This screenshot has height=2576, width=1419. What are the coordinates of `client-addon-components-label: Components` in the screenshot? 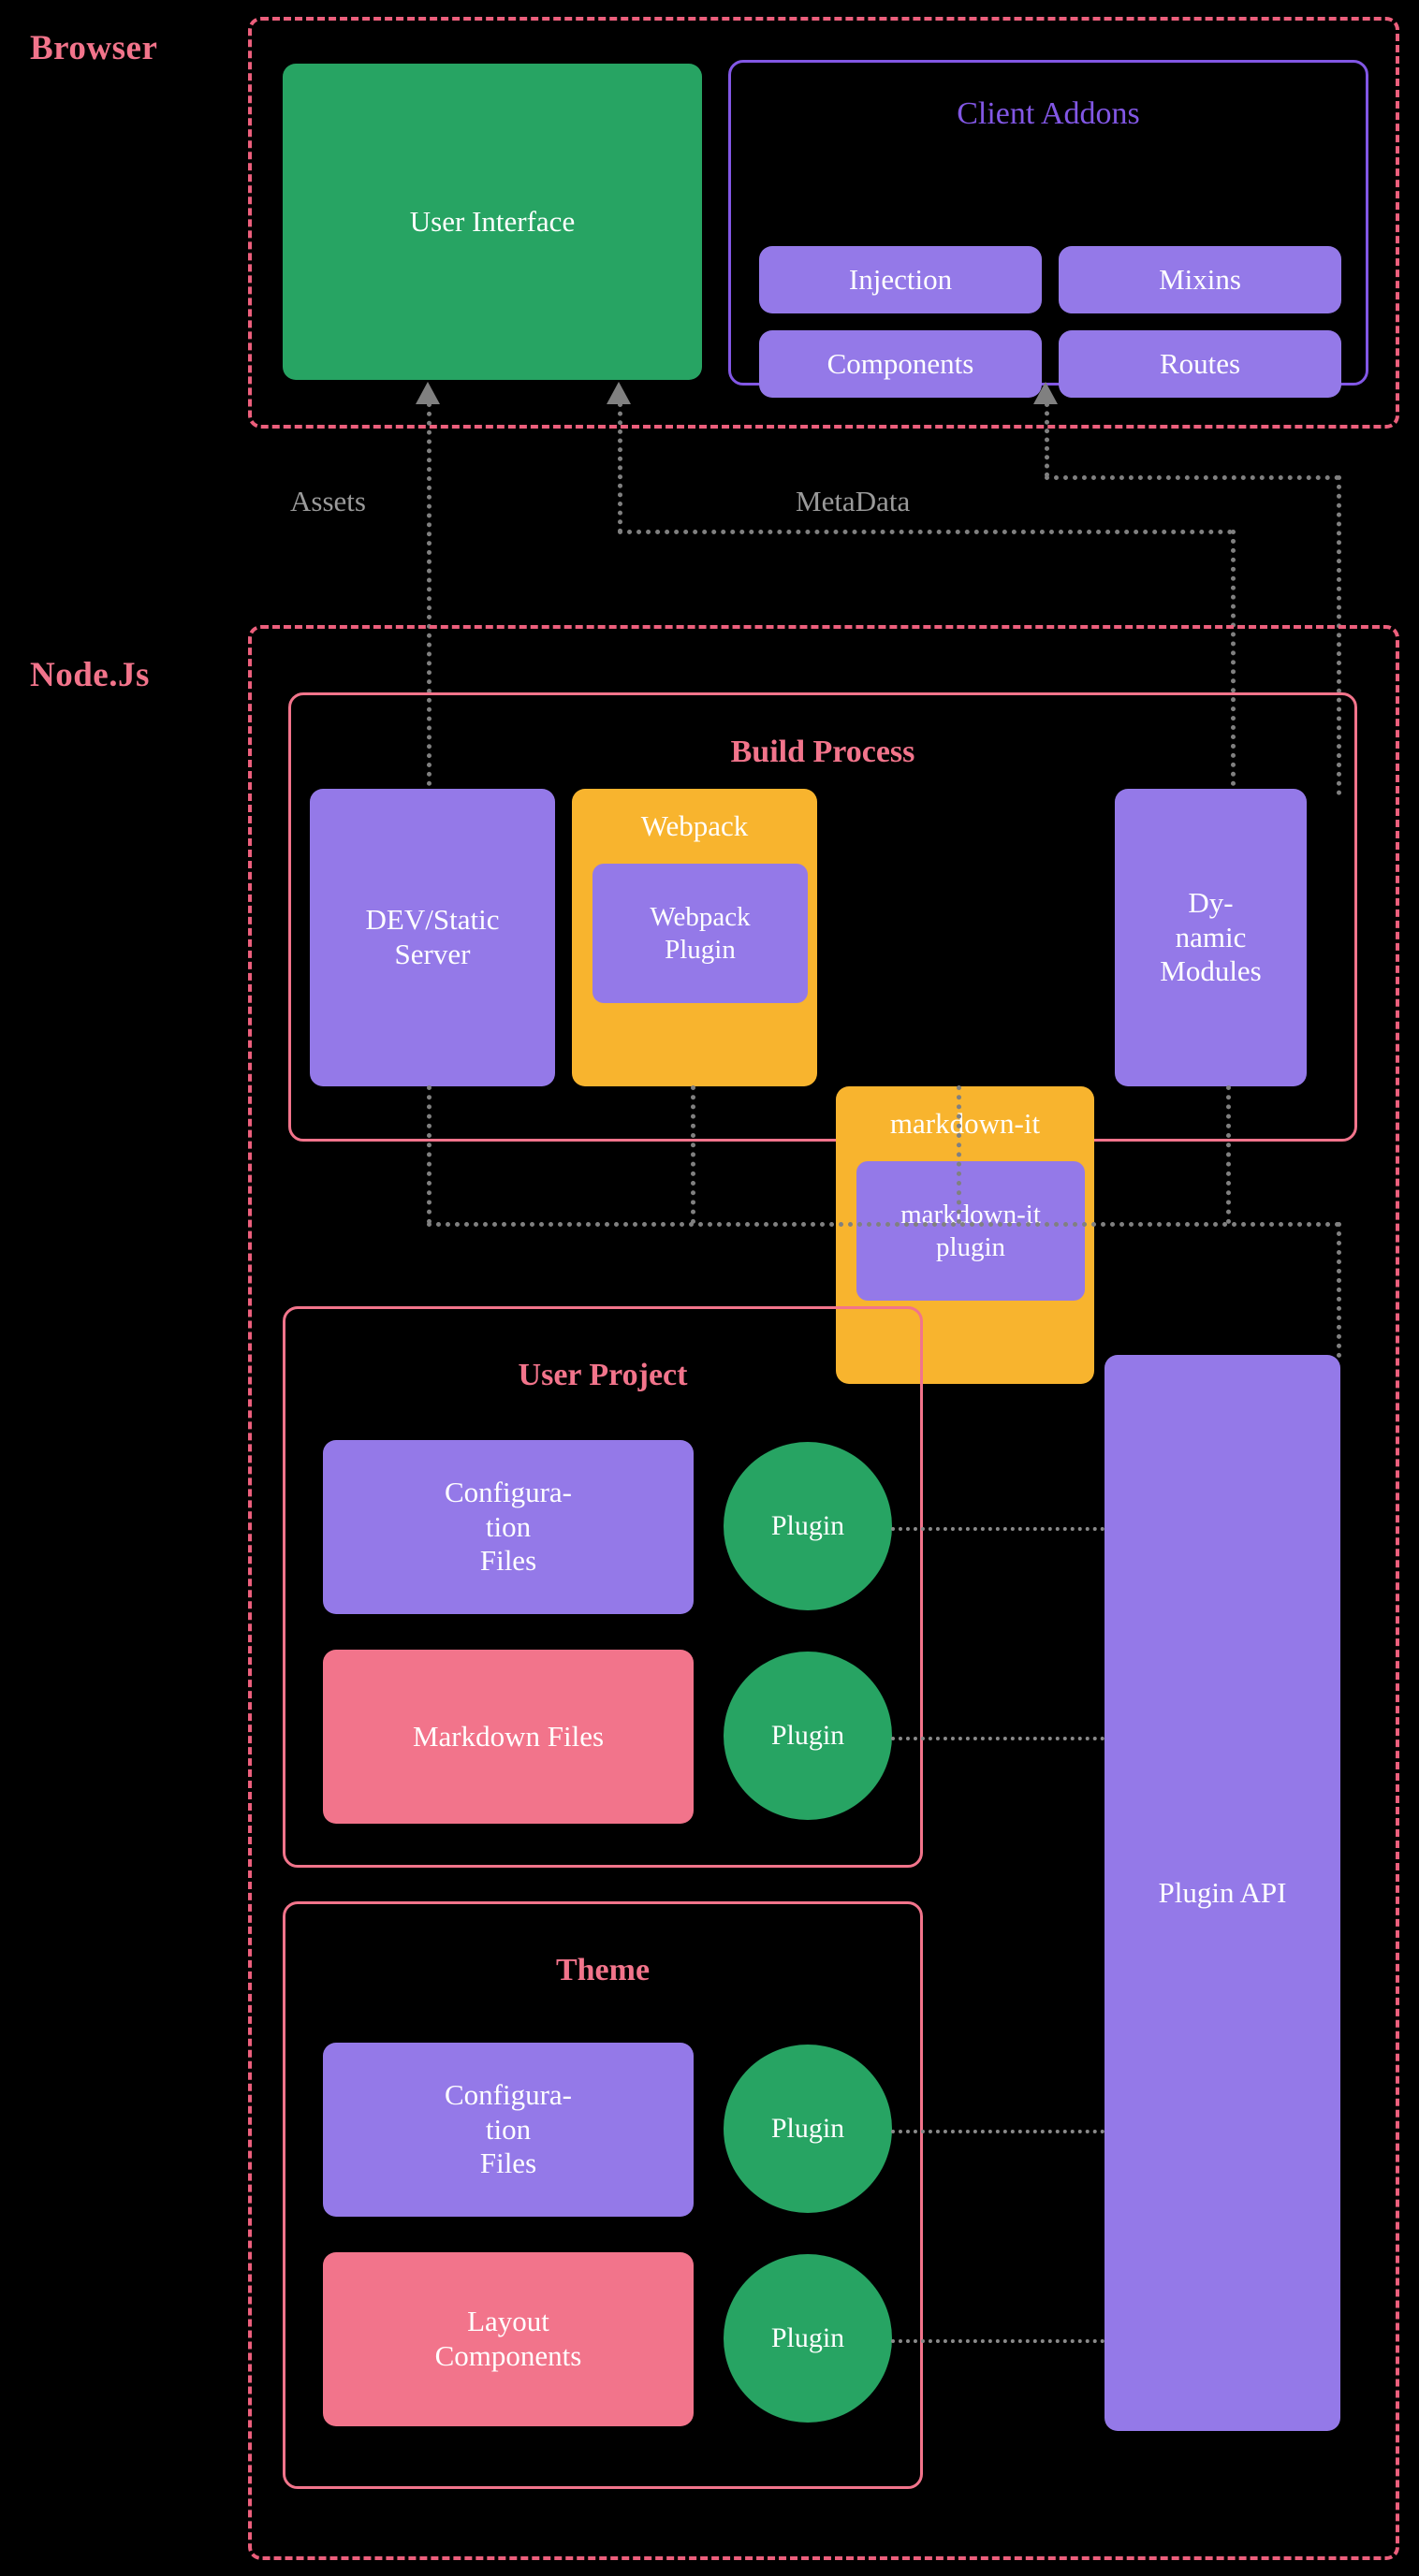 It's located at (900, 363).